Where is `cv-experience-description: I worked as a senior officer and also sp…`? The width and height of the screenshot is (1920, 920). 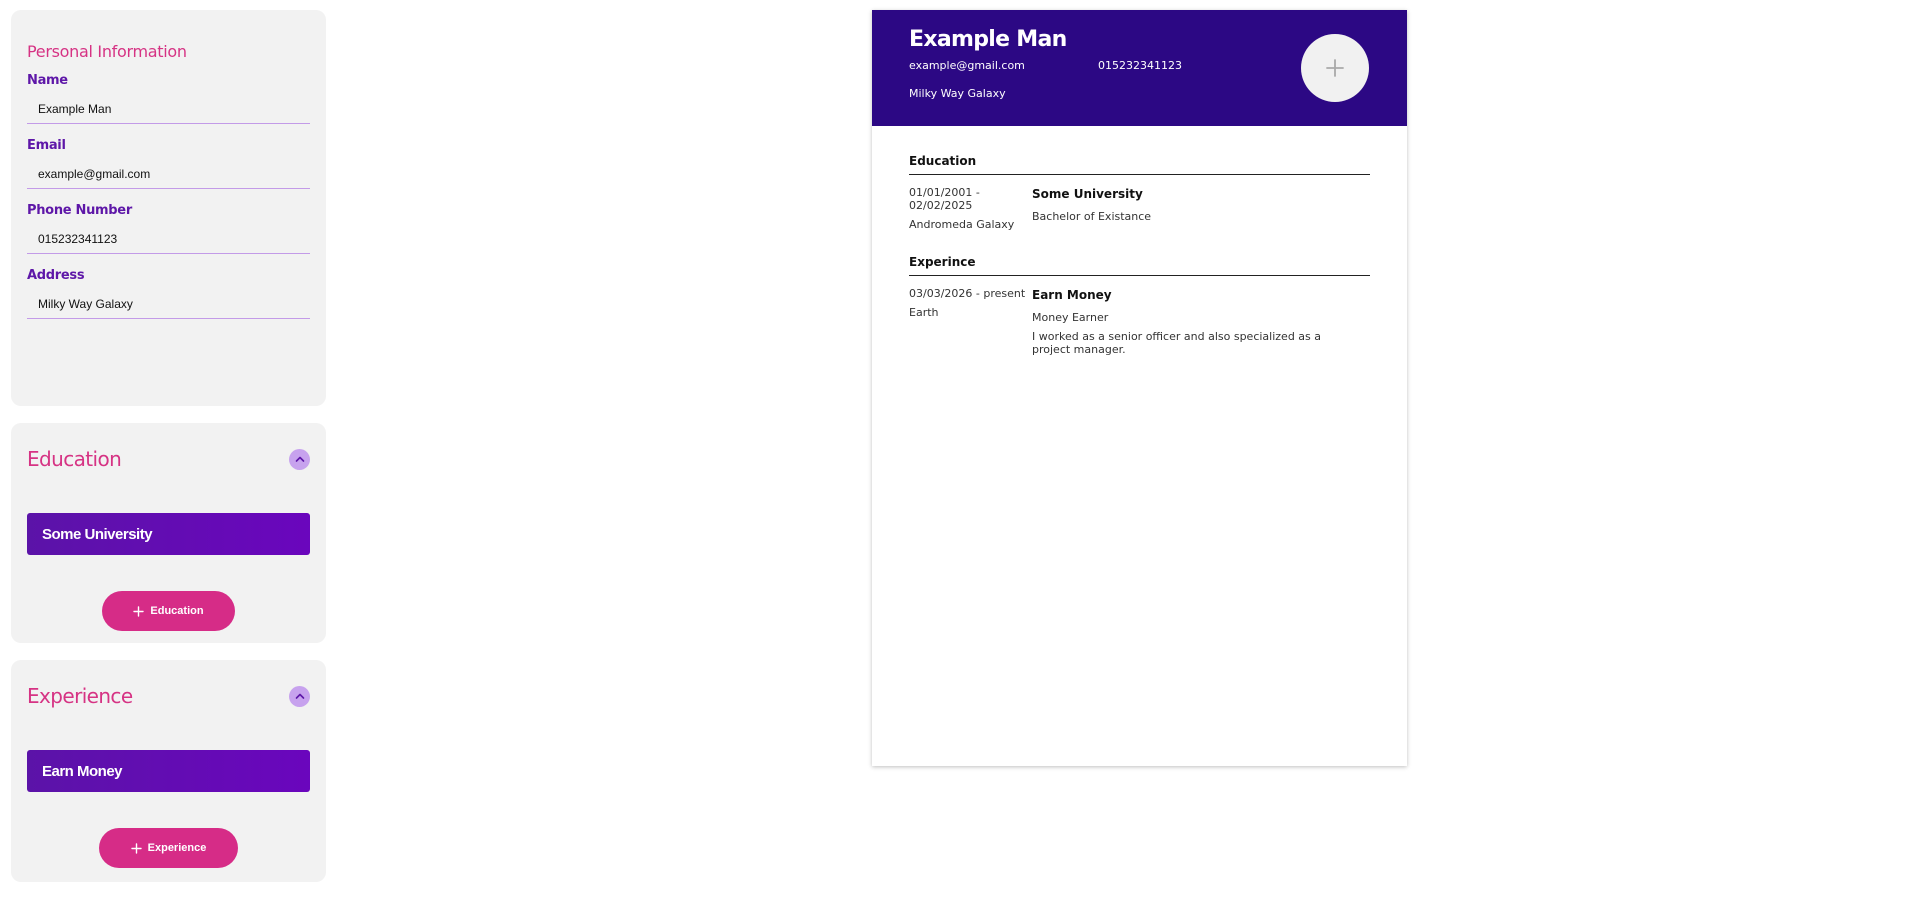
cv-experience-description: I worked as a senior officer and also sp… is located at coordinates (1177, 343).